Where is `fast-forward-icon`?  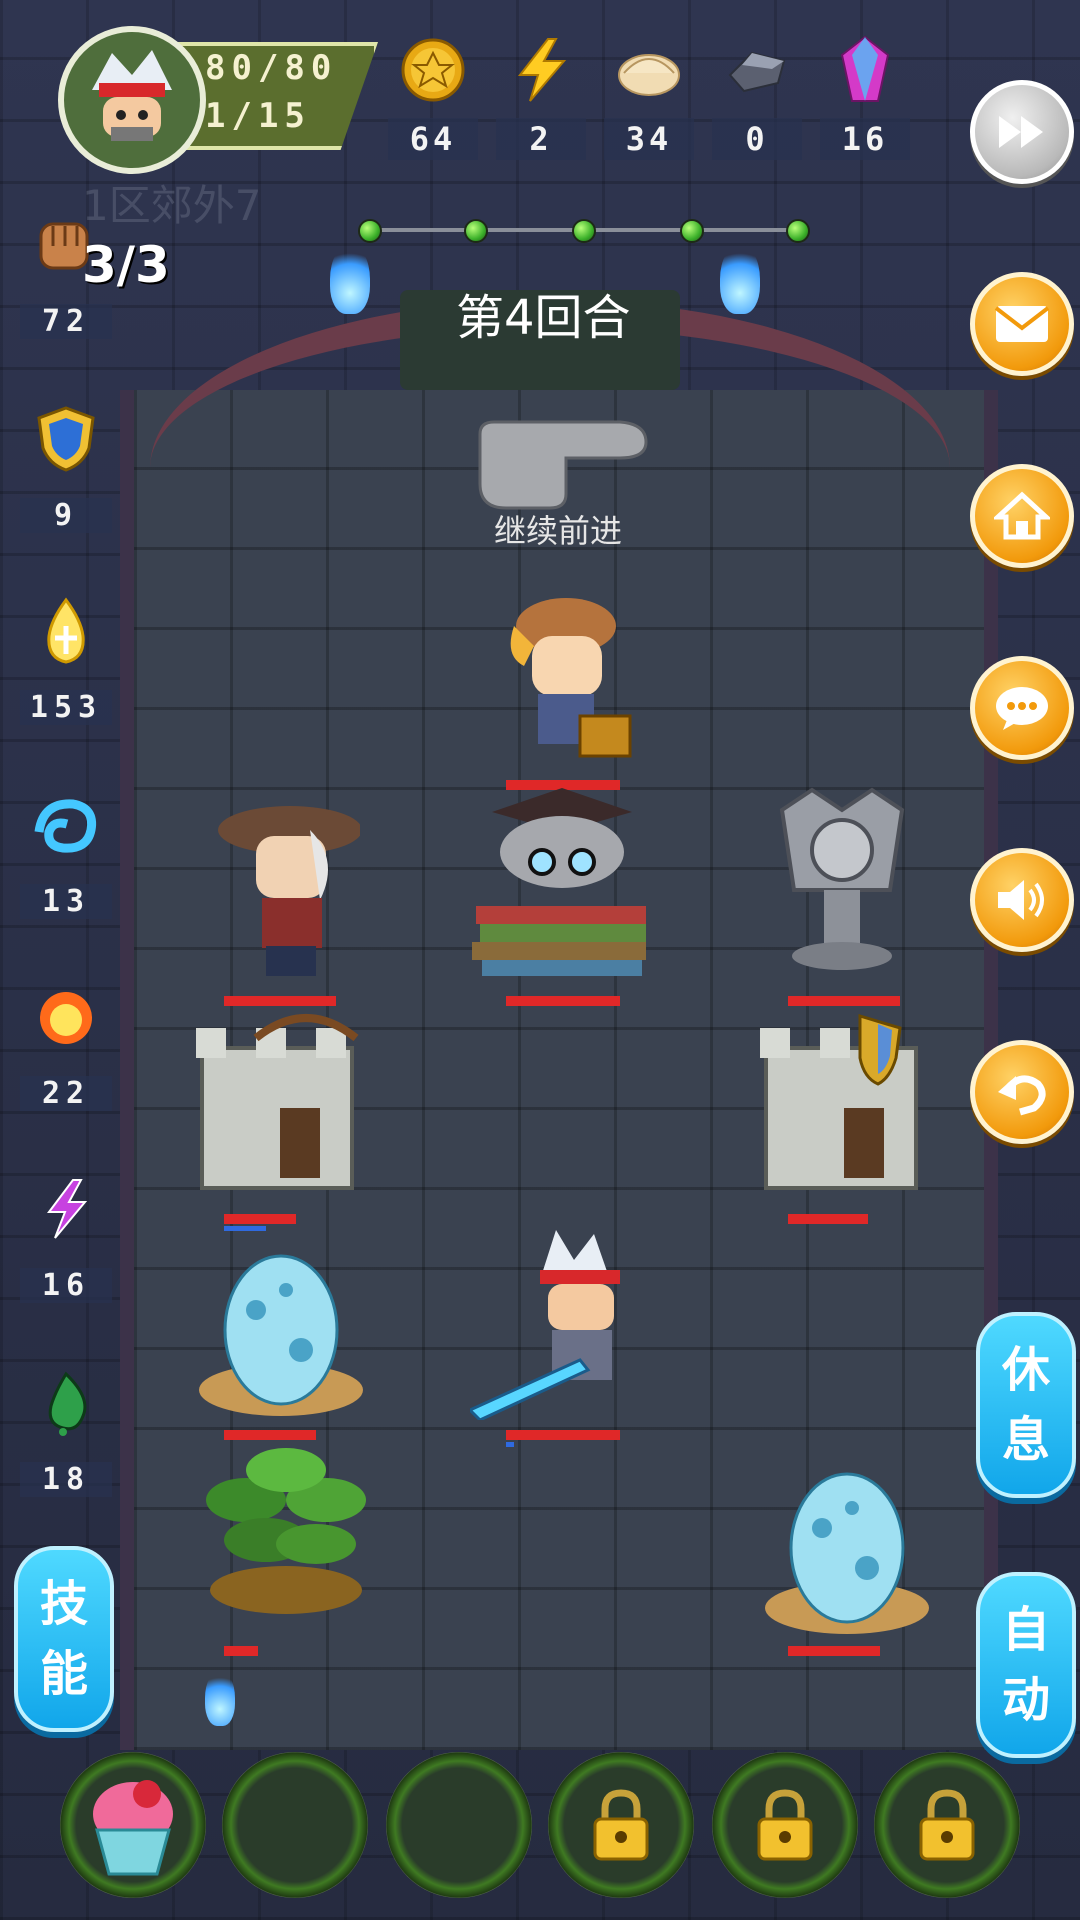 fast-forward-icon is located at coordinates (1021, 132).